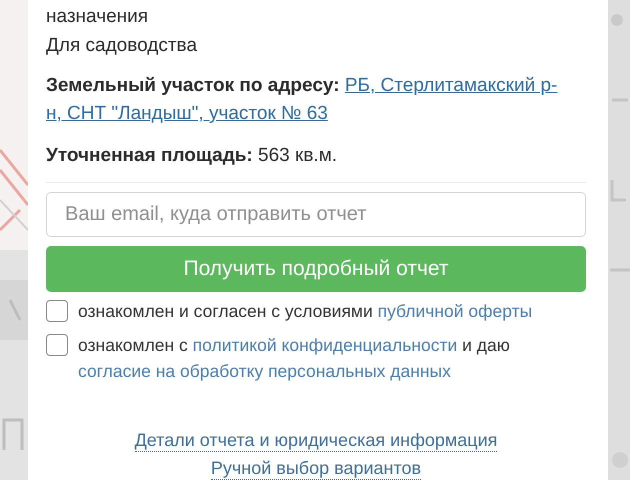  Describe the element at coordinates (316, 214) in the screenshot. I see `email-field: Ваш email, куда отправить отчет` at that location.